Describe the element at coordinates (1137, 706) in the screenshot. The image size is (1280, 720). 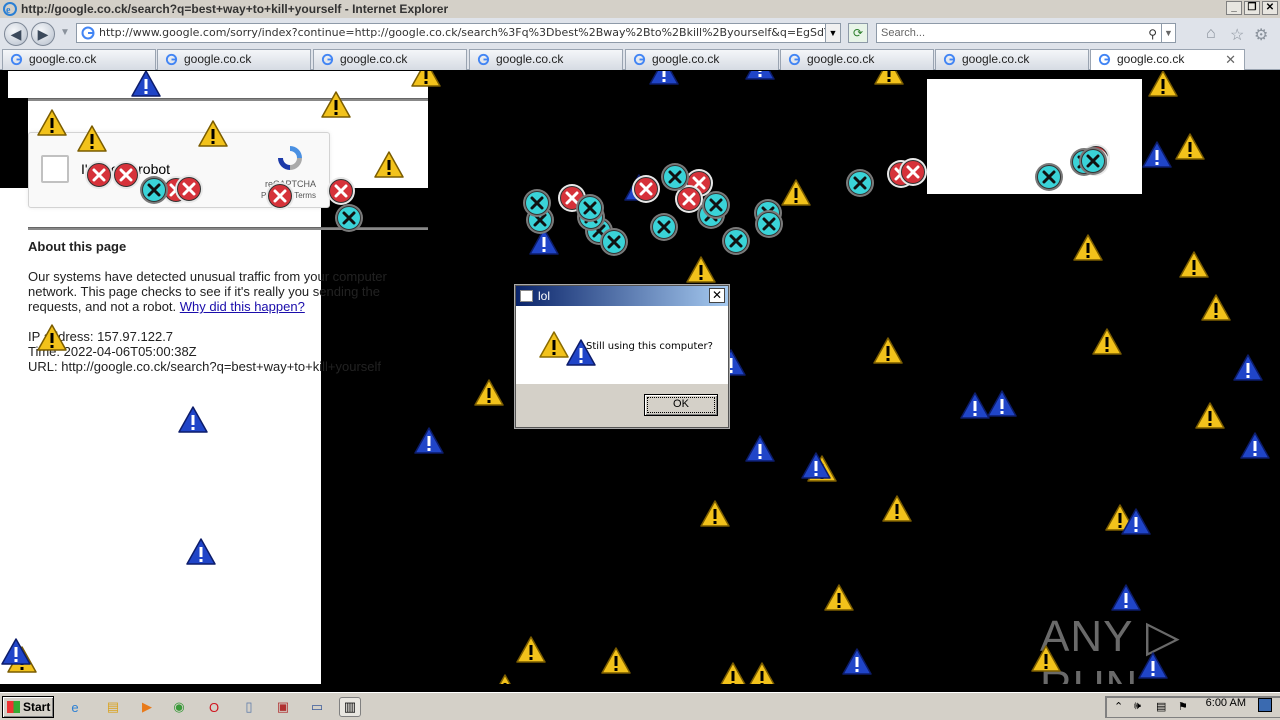
I see `volume-icon: 🕪` at that location.